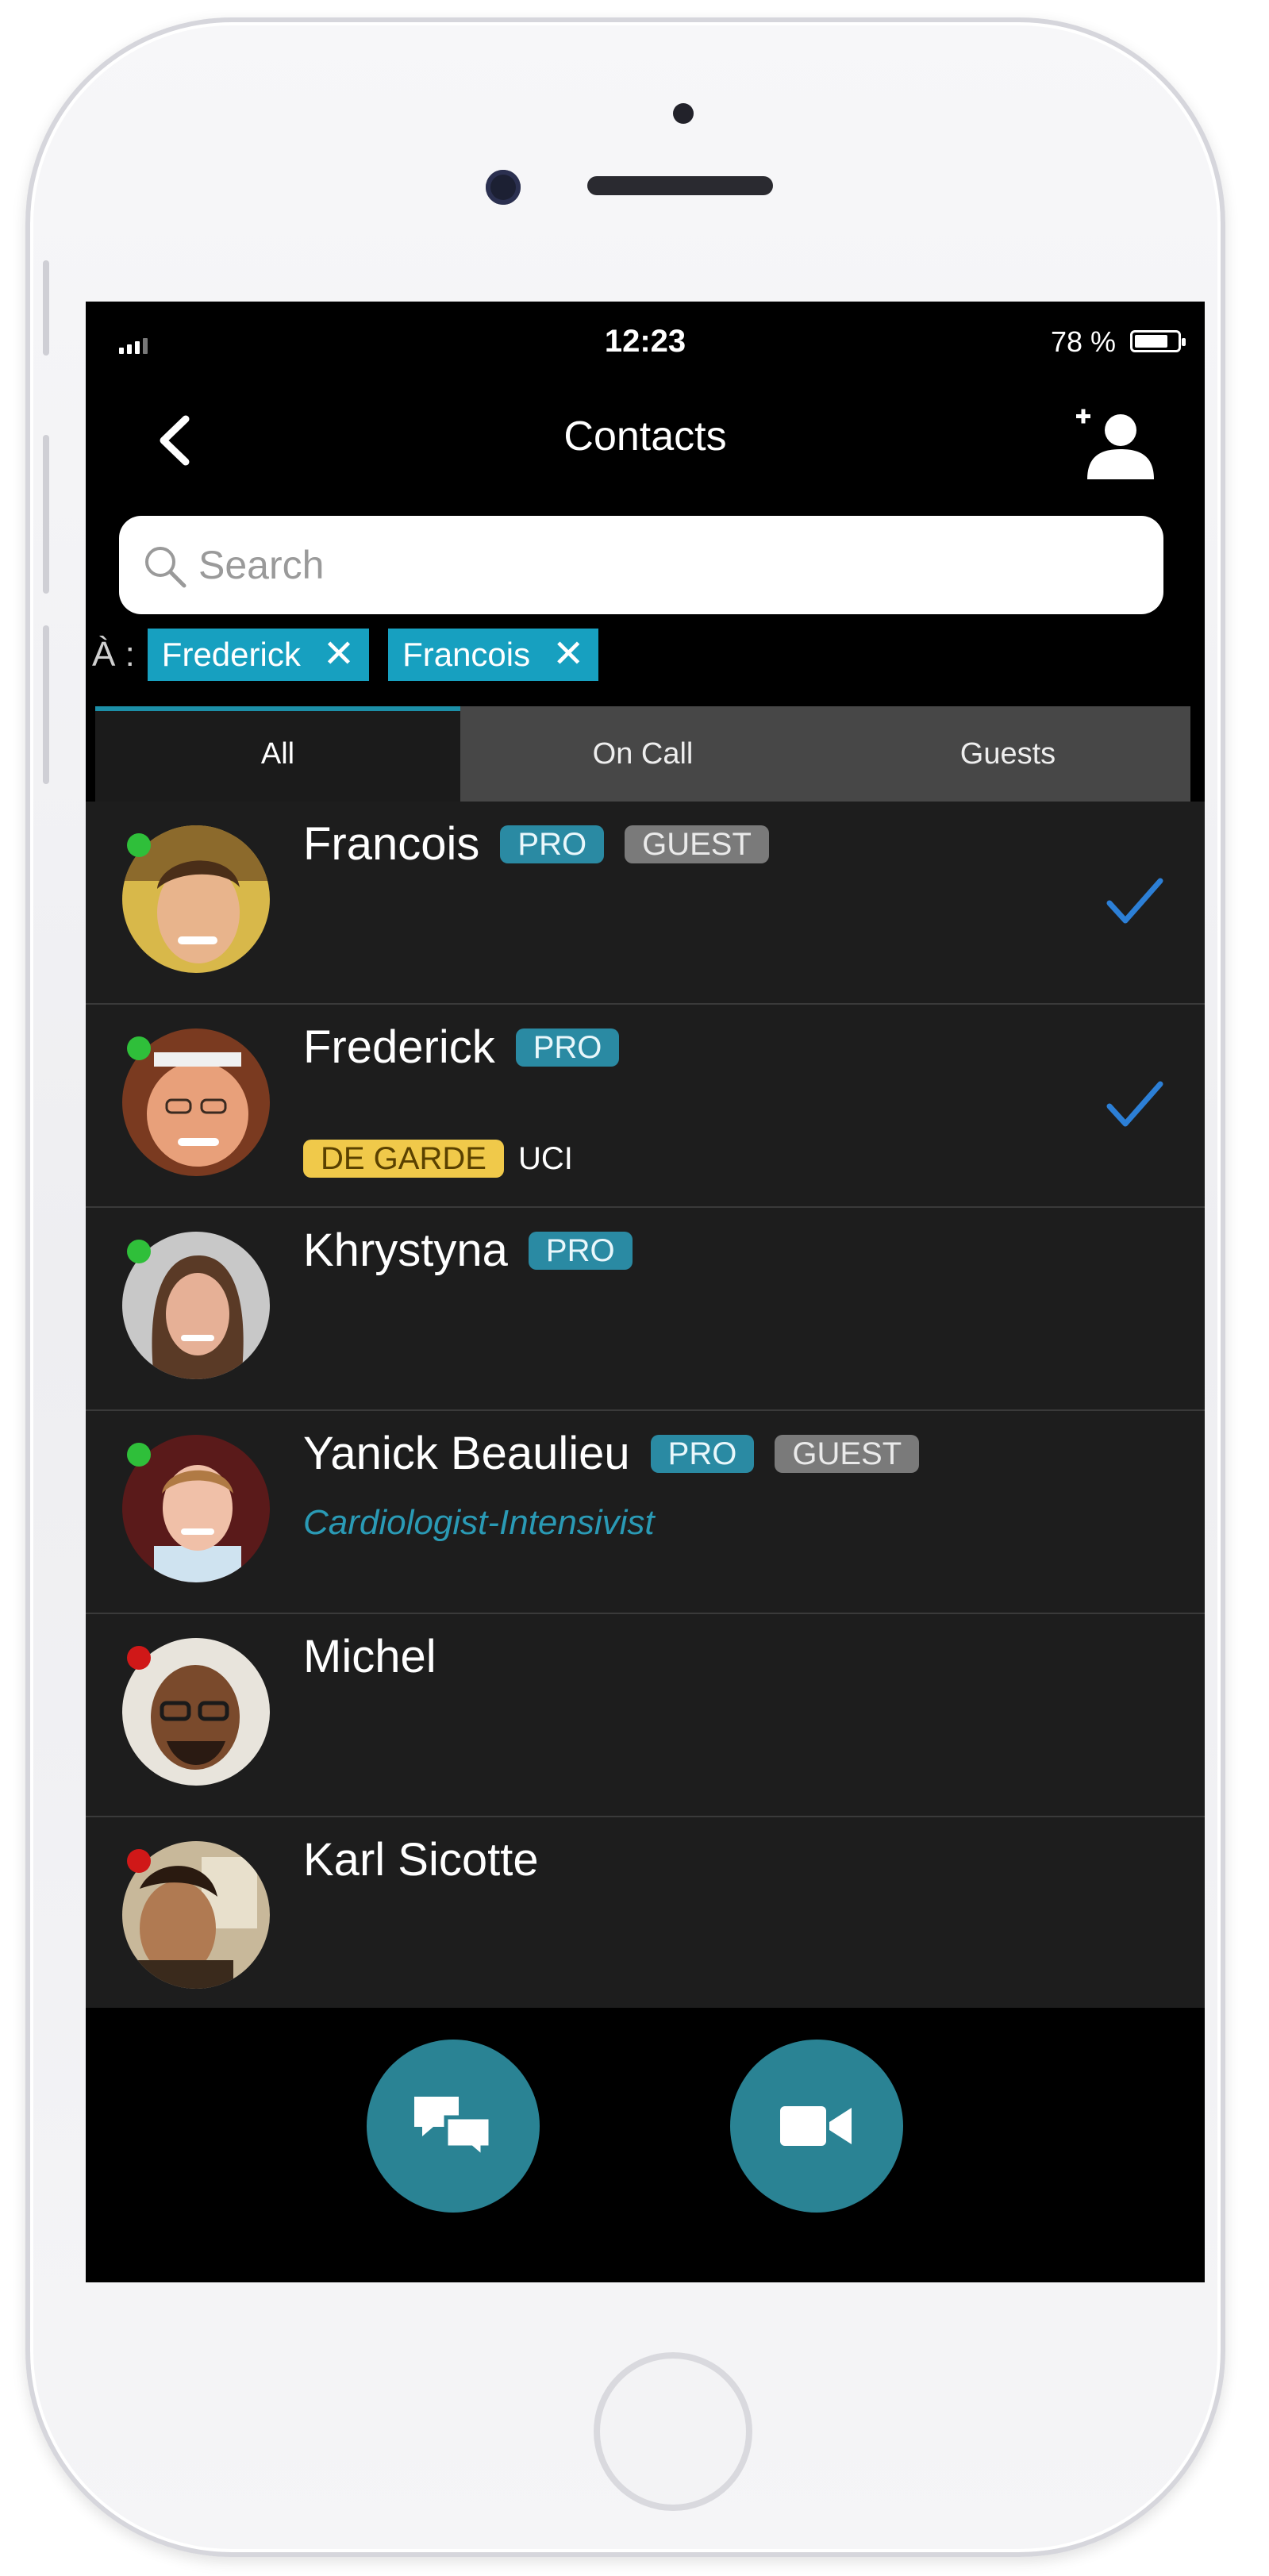 This screenshot has width=1269, height=2576. I want to click on chip-label: Frederick, so click(231, 654).